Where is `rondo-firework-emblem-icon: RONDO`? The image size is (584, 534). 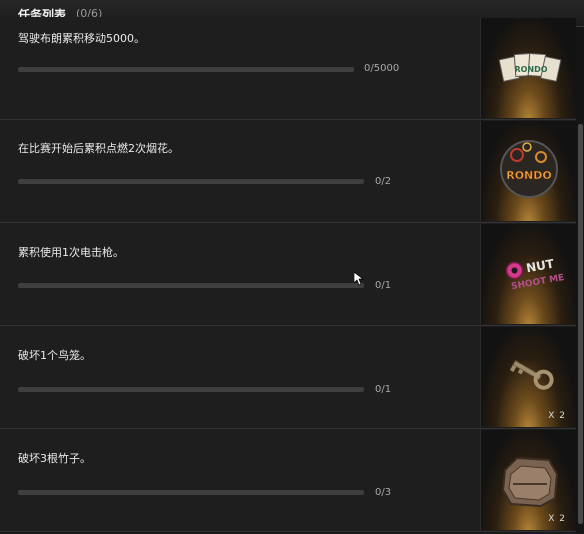 rondo-firework-emblem-icon: RONDO is located at coordinates (529, 169).